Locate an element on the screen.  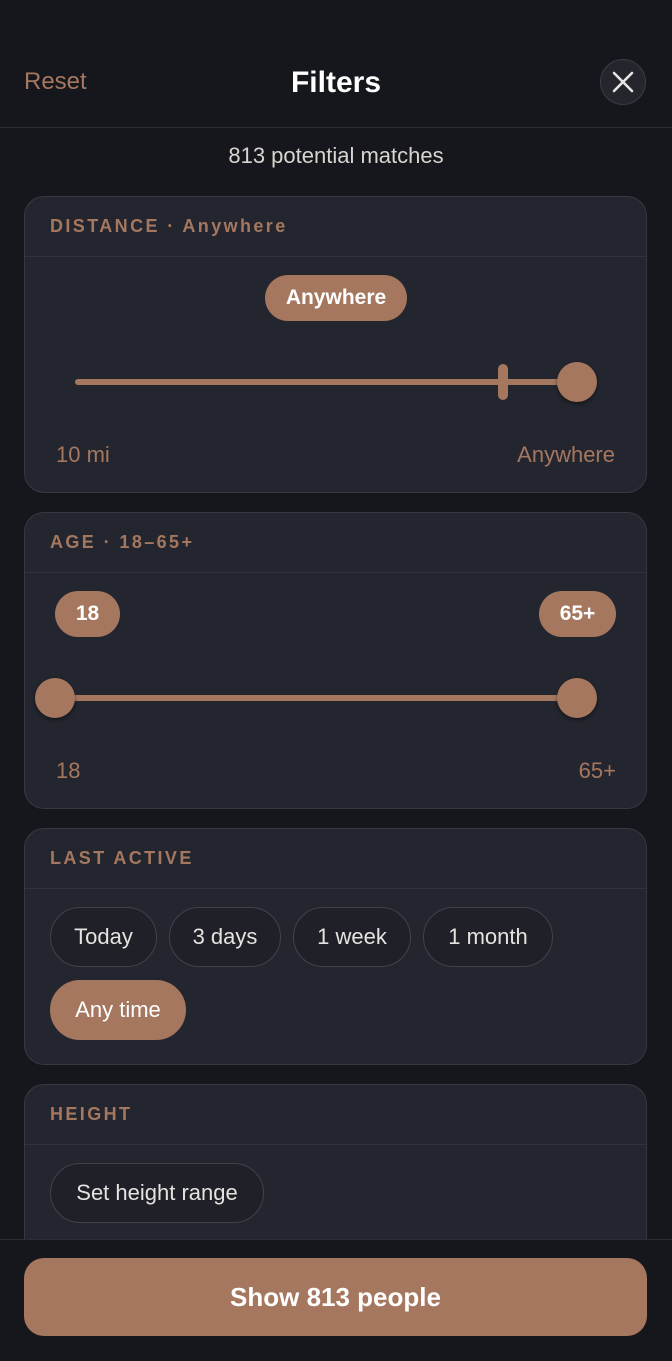
age-min-label: 18 is located at coordinates (68, 770).